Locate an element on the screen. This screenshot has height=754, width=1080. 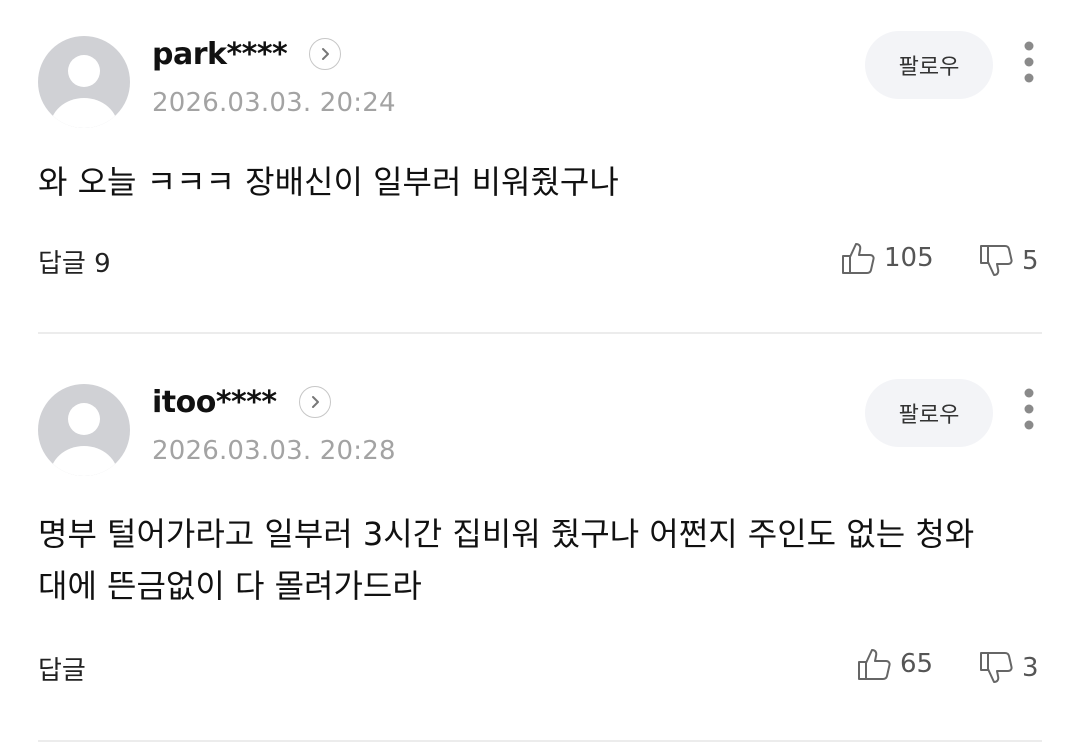
username-row: itoo**** is located at coordinates (241, 402).